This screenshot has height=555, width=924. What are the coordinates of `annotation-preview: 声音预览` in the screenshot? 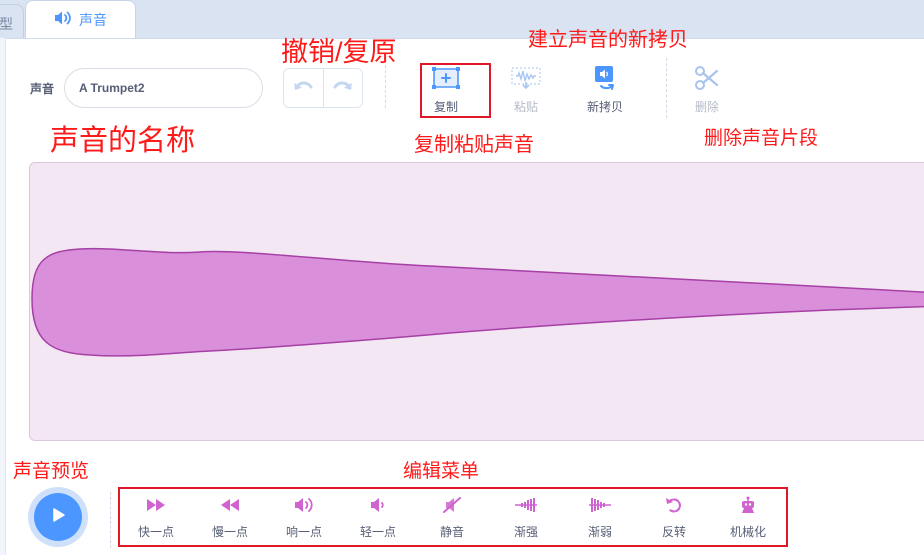 It's located at (51, 471).